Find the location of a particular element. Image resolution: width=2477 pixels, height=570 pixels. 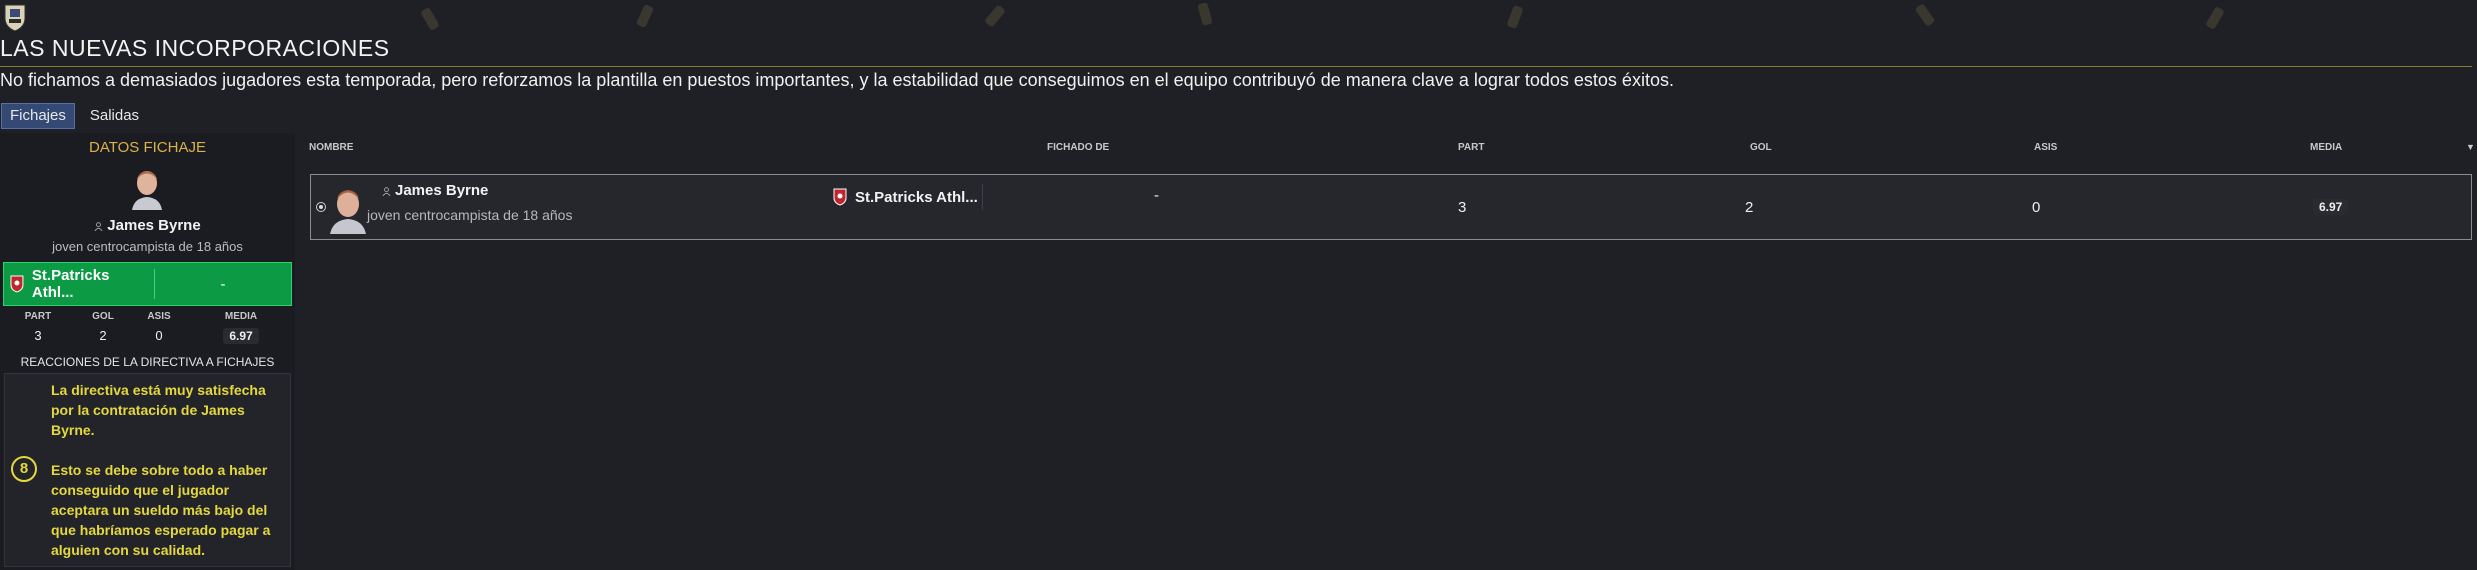

stat-gol: GOL 2 is located at coordinates (103, 327).